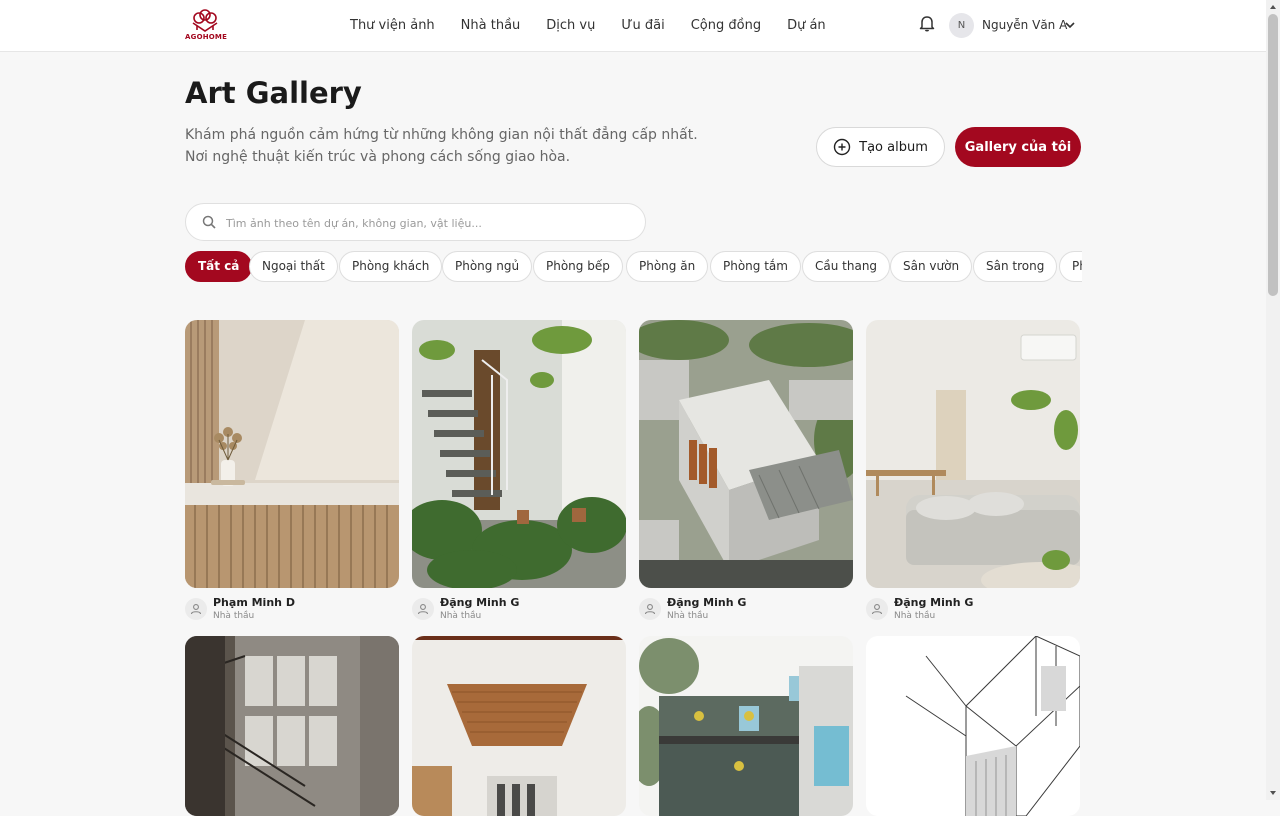  What do you see at coordinates (487, 266) in the screenshot?
I see `filter-chip-phong-ngu: Phòng ngủ` at bounding box center [487, 266].